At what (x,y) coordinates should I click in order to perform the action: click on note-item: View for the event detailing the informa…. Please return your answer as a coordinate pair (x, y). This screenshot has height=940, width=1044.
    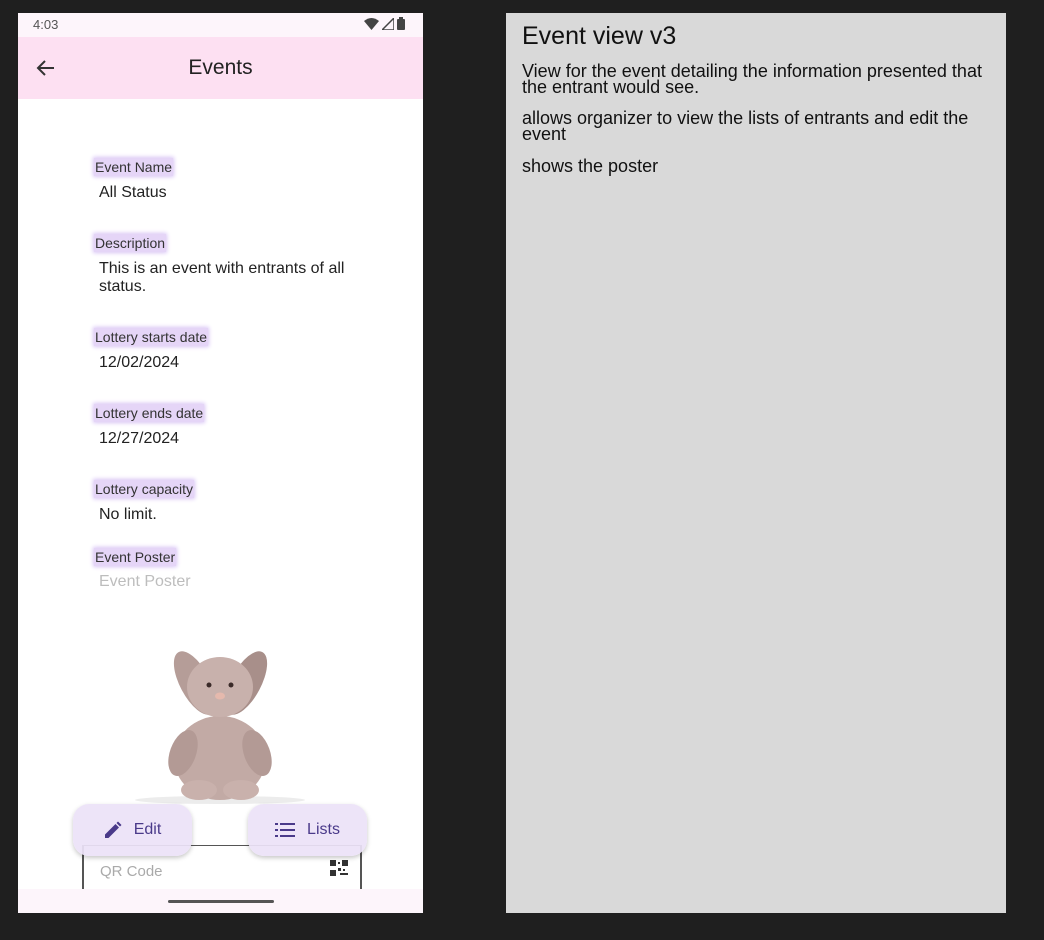
    Looking at the image, I should click on (752, 79).